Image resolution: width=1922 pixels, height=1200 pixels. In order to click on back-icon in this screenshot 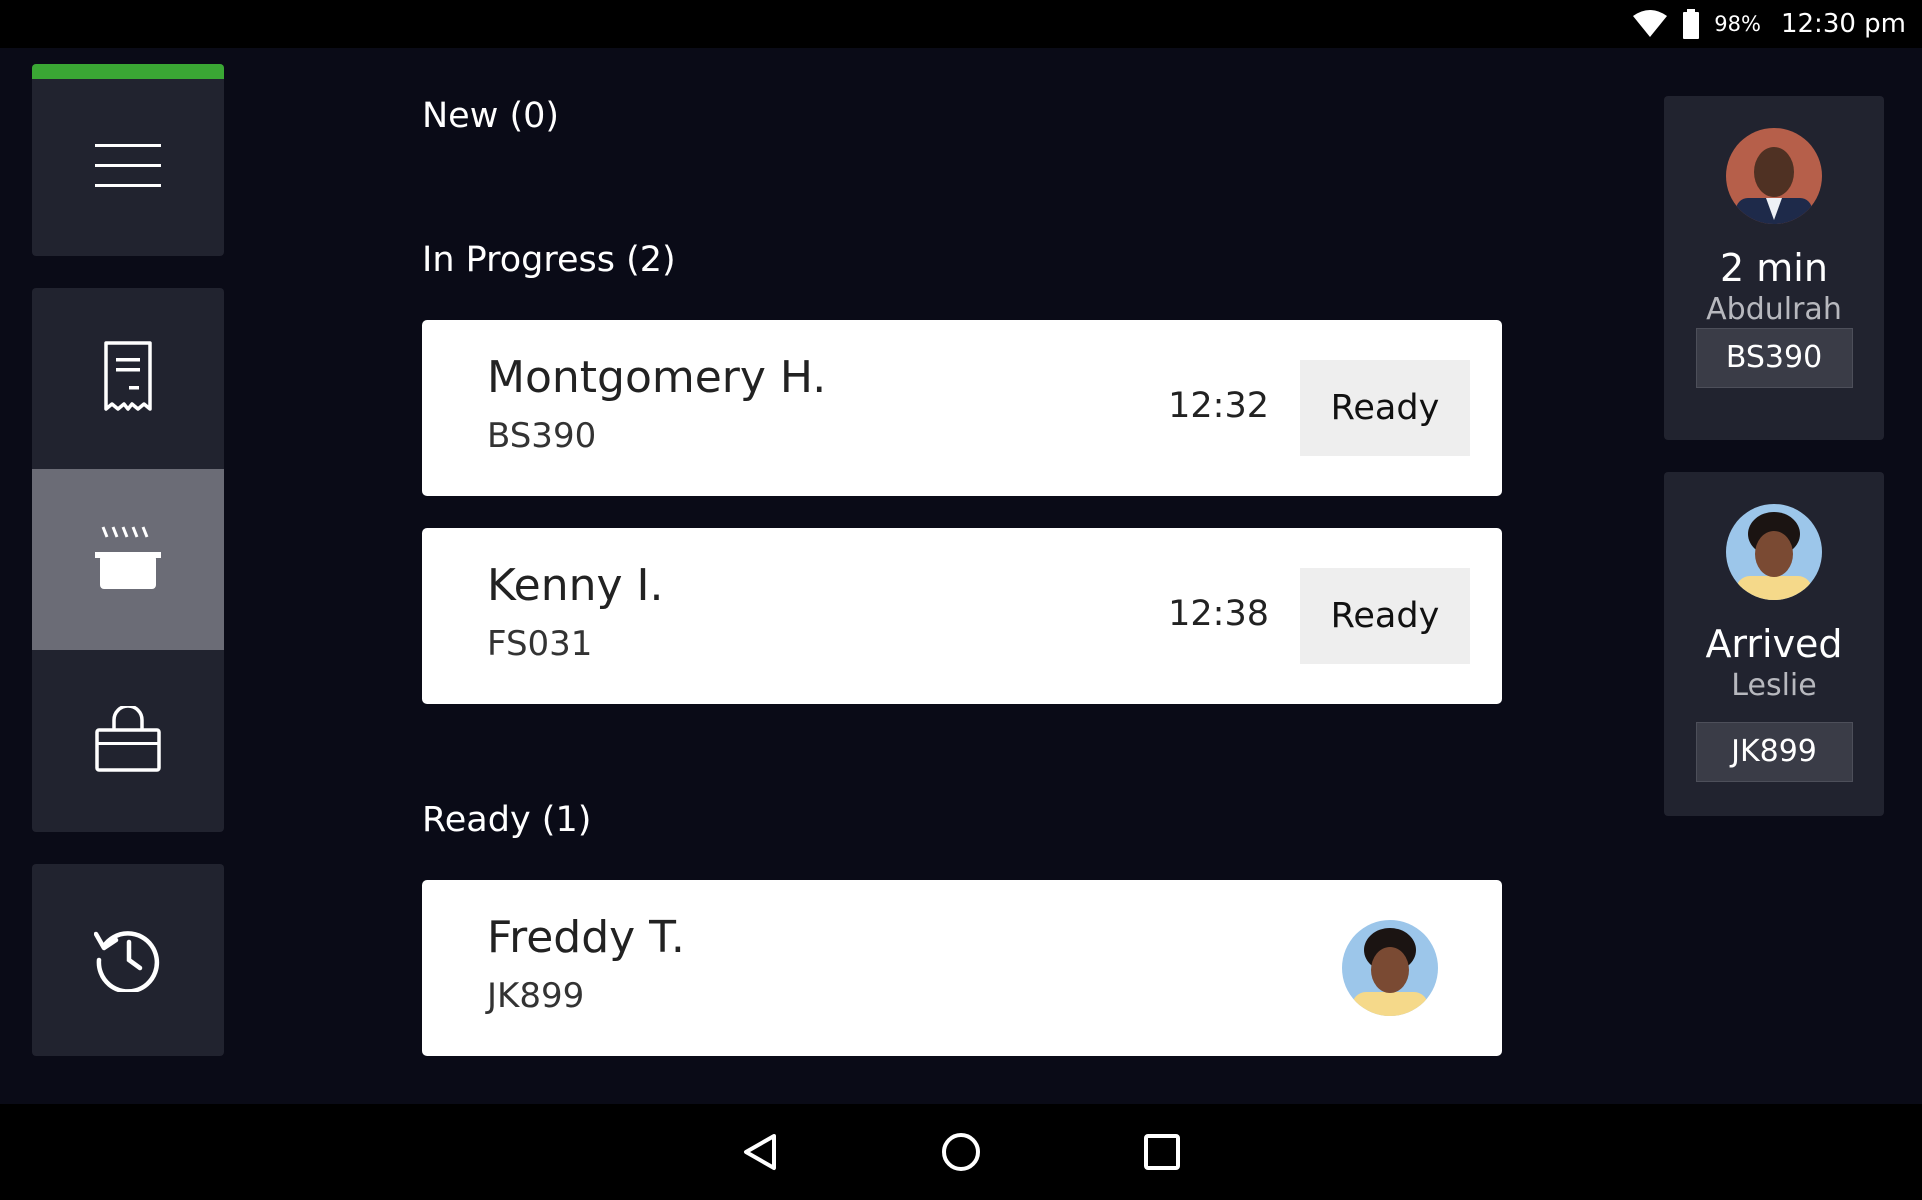, I will do `click(760, 1154)`.